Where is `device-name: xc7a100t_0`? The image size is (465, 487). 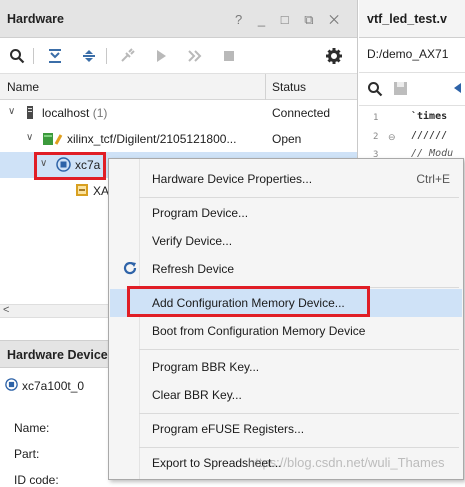
device-name: xc7a100t_0 is located at coordinates (53, 386).